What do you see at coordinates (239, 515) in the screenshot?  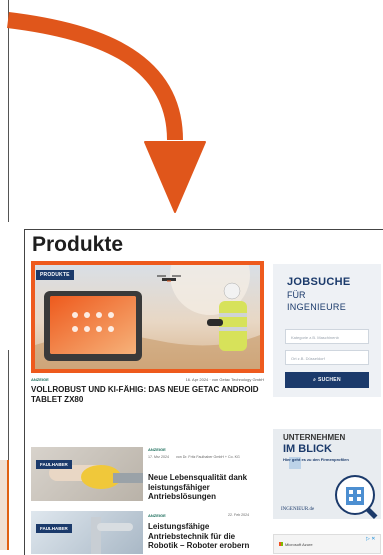 I see `article-date: 22. Feb 2024` at bounding box center [239, 515].